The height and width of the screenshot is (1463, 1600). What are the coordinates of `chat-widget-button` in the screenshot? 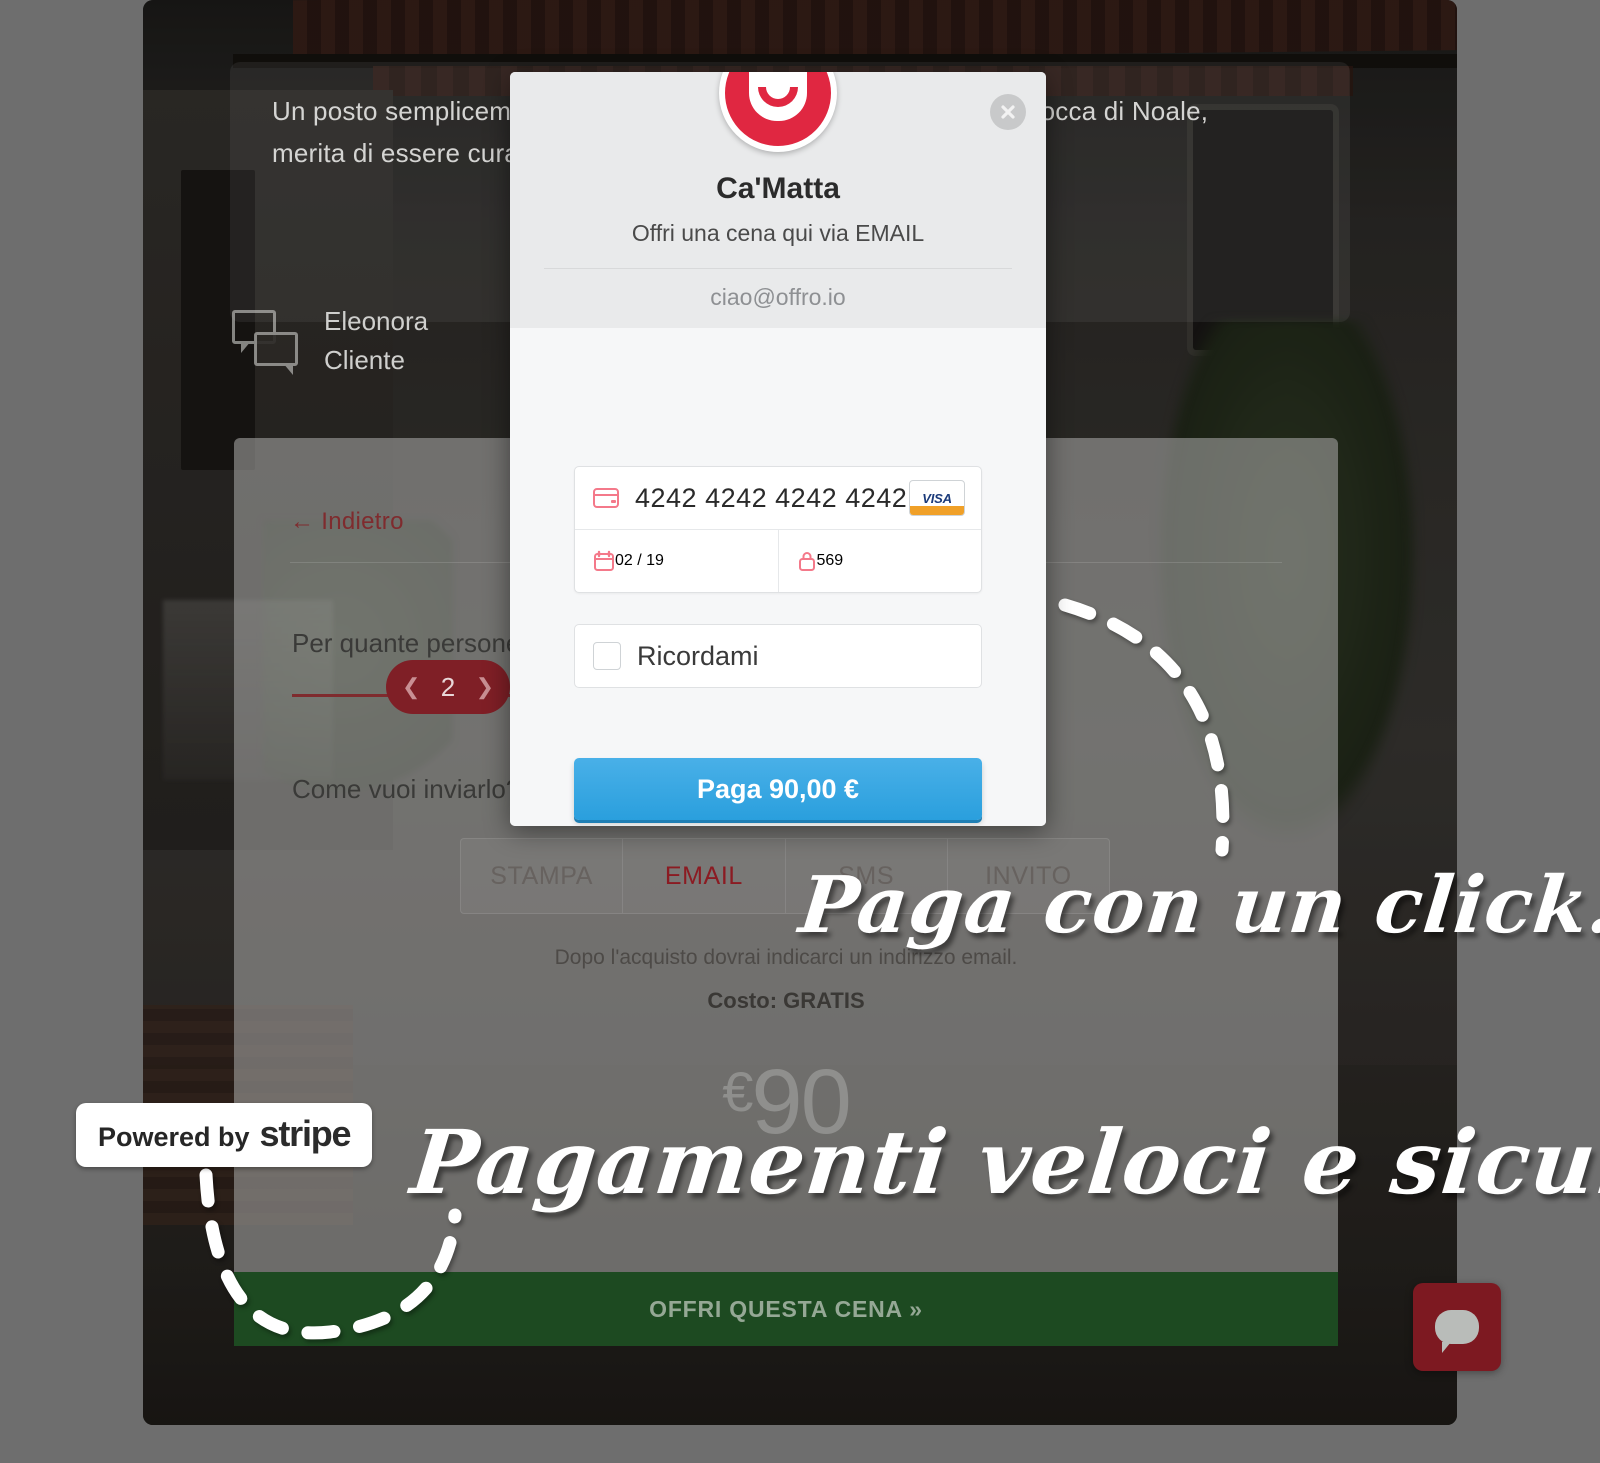 It's located at (1457, 1327).